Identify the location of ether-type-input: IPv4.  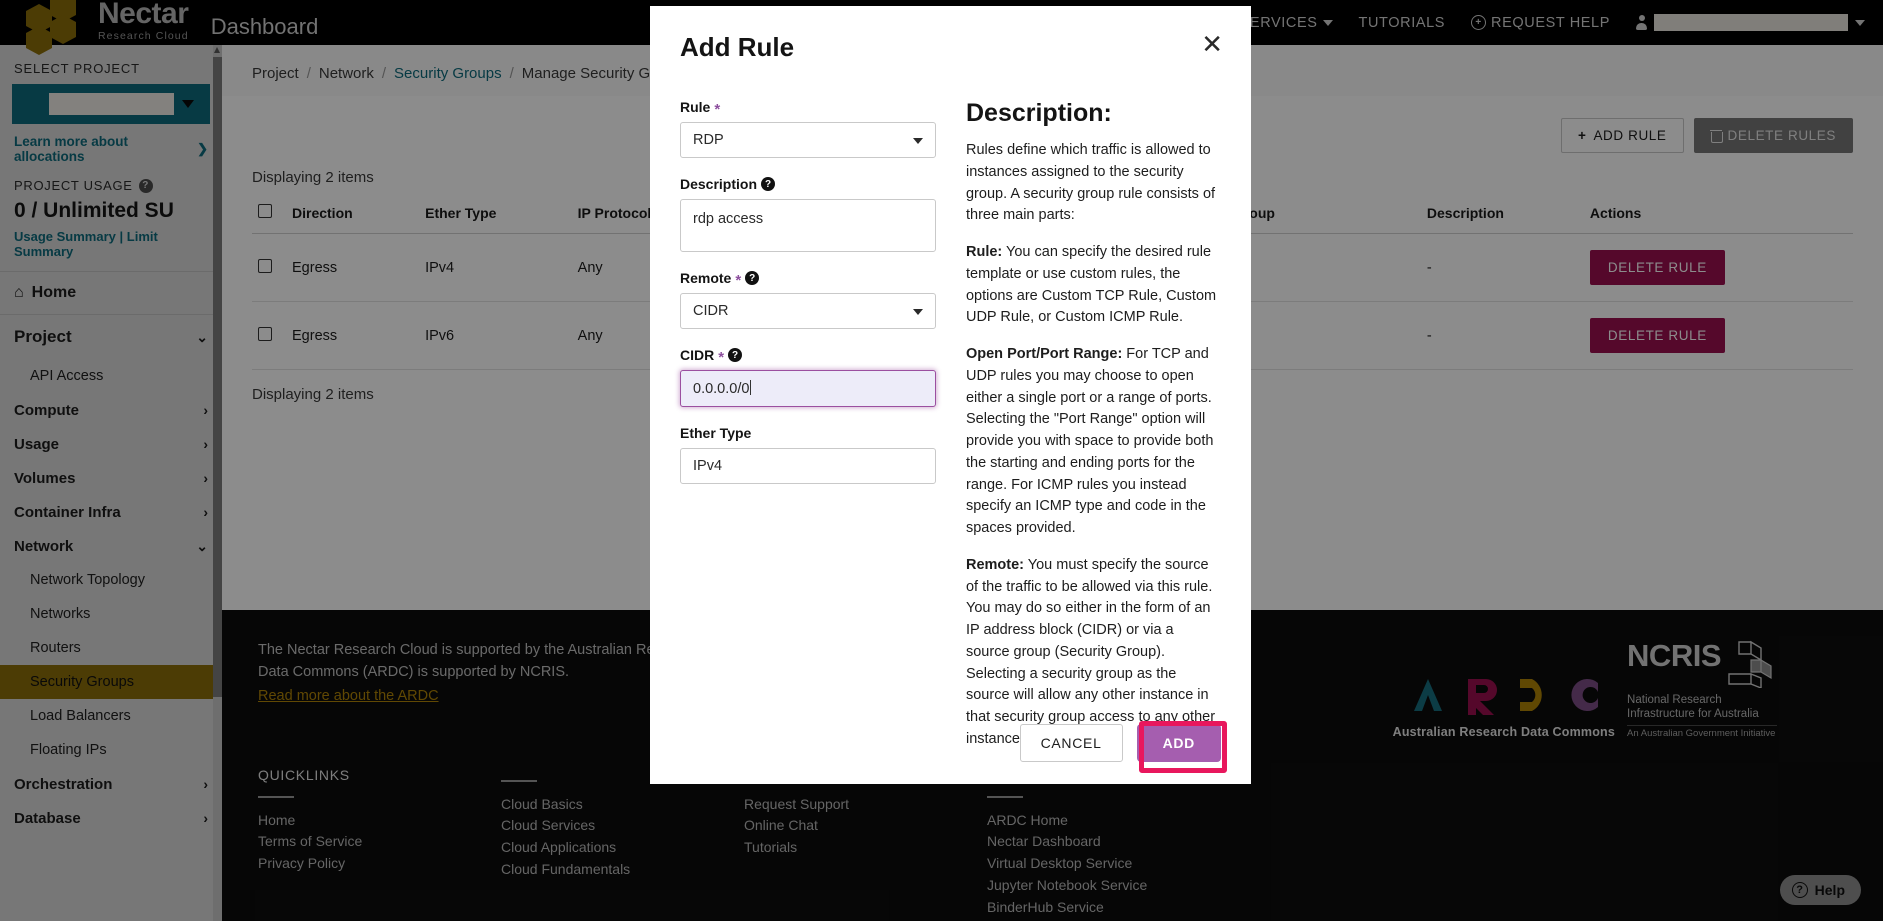
(808, 466).